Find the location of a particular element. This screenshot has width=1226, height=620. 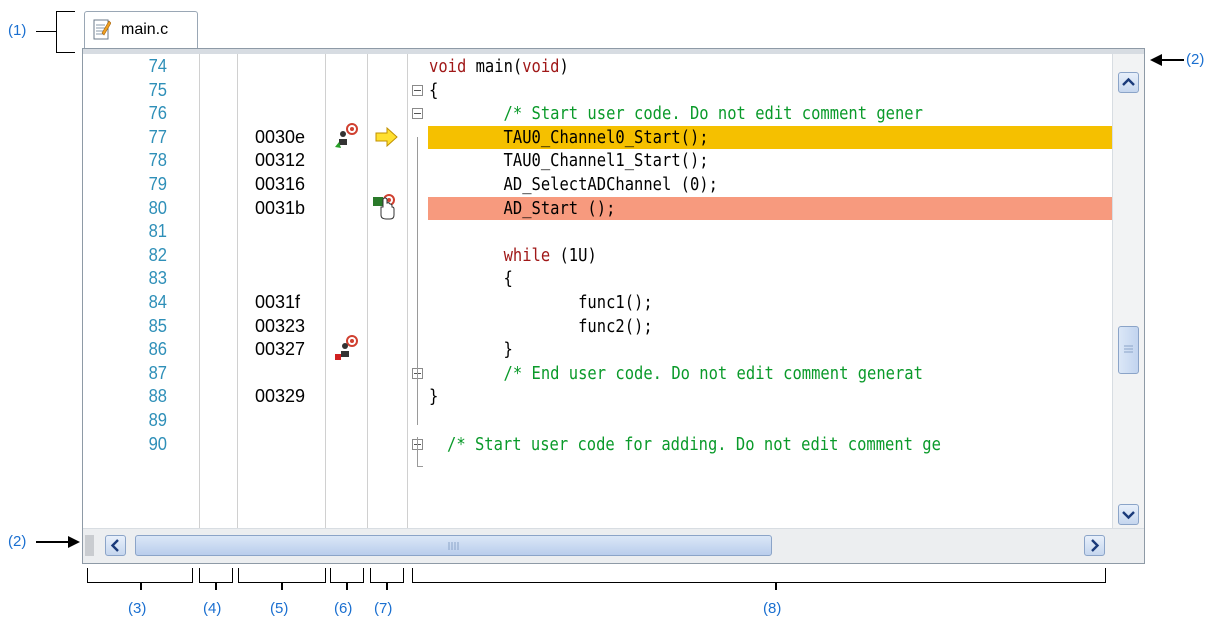

chevron-up-icon is located at coordinates (1128, 81).